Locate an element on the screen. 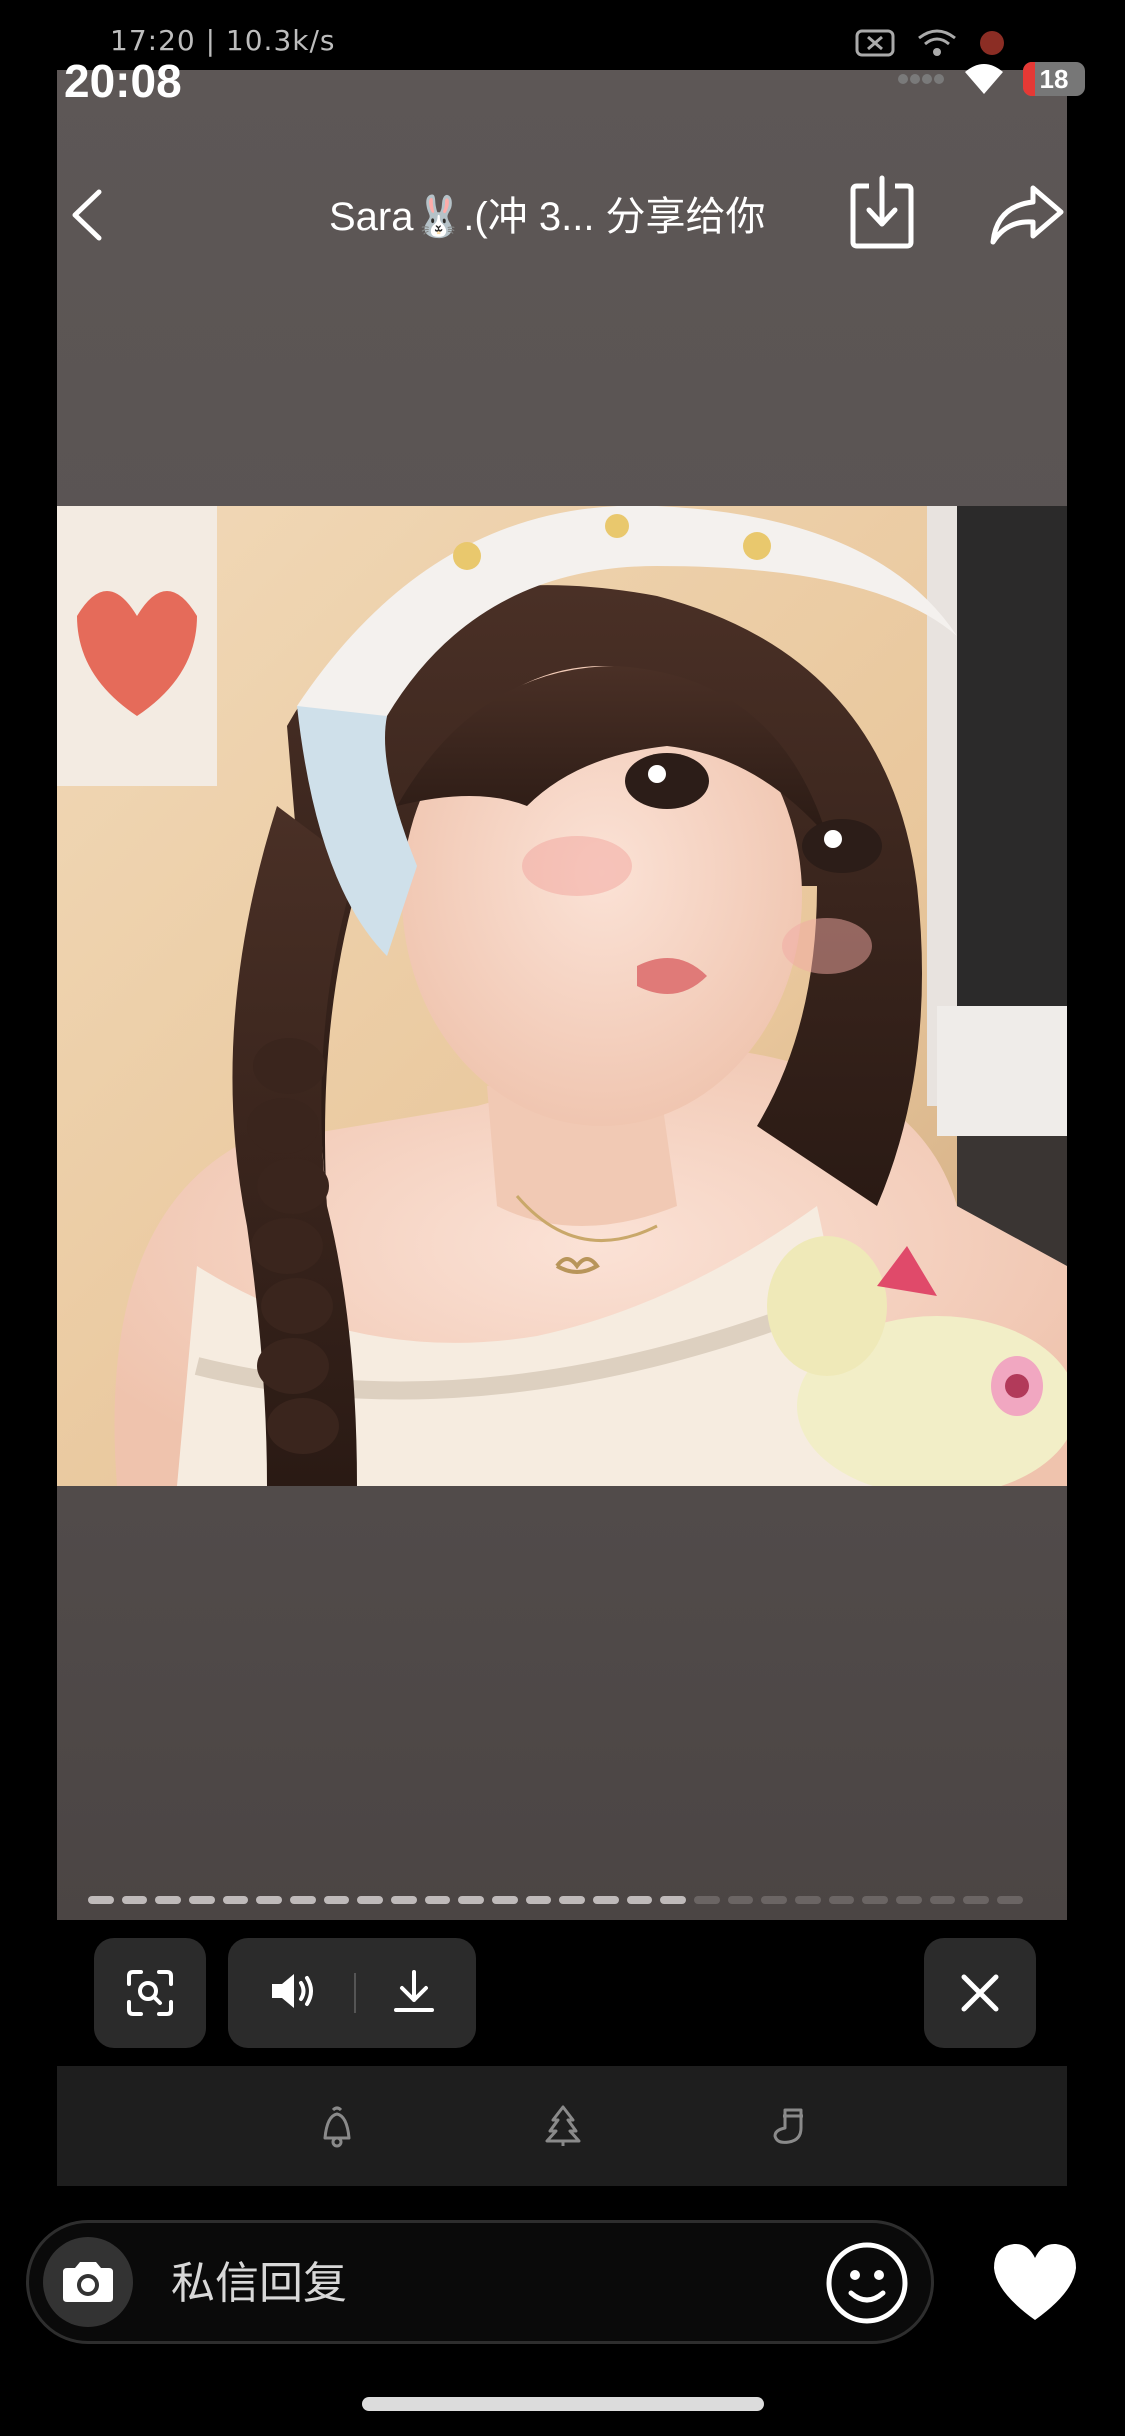 Image resolution: width=1125 pixels, height=2436 pixels. camera-icon is located at coordinates (88, 2282).